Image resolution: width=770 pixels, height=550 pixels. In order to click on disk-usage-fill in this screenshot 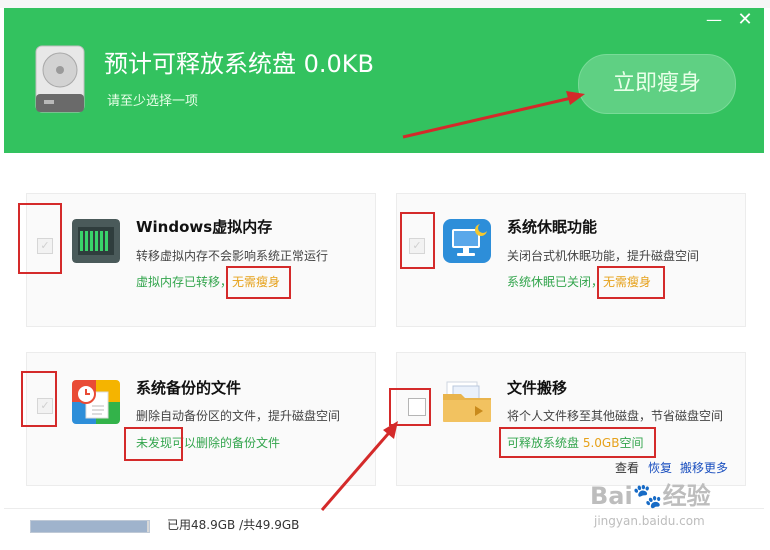, I will do `click(89, 526)`.